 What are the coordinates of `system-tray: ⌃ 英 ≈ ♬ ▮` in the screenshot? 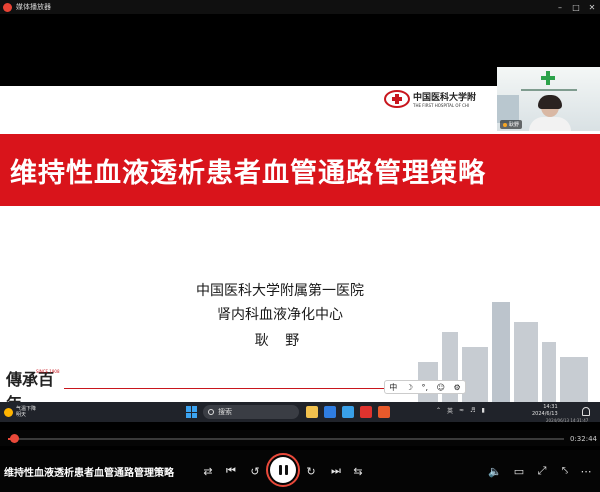 It's located at (460, 410).